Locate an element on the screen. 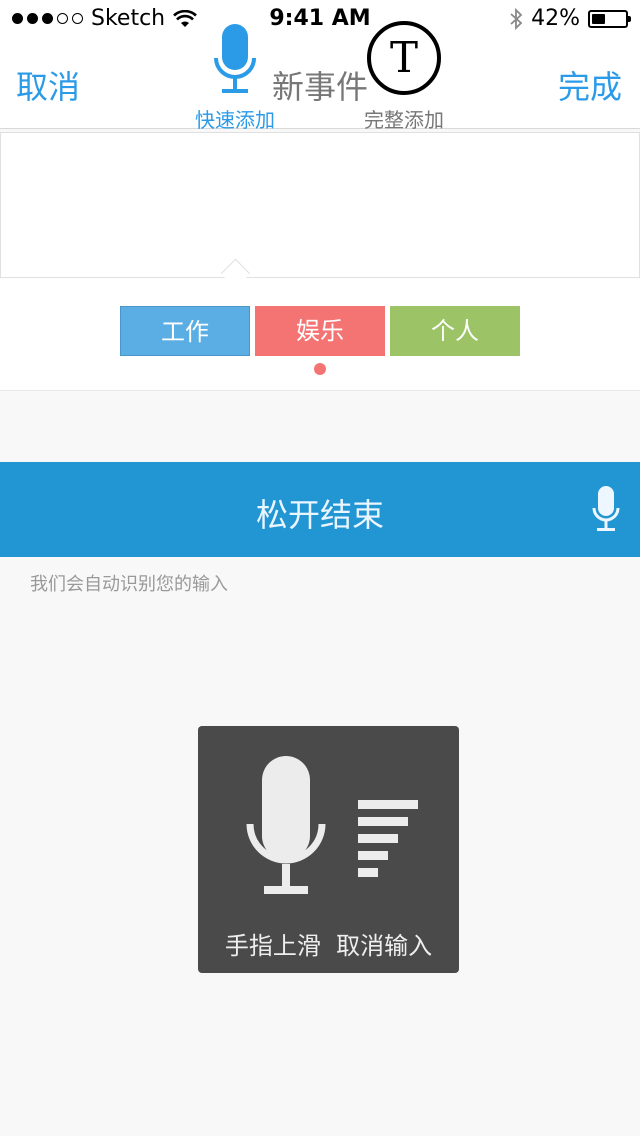 The height and width of the screenshot is (1136, 640). text-t-letter: T is located at coordinates (404, 57).